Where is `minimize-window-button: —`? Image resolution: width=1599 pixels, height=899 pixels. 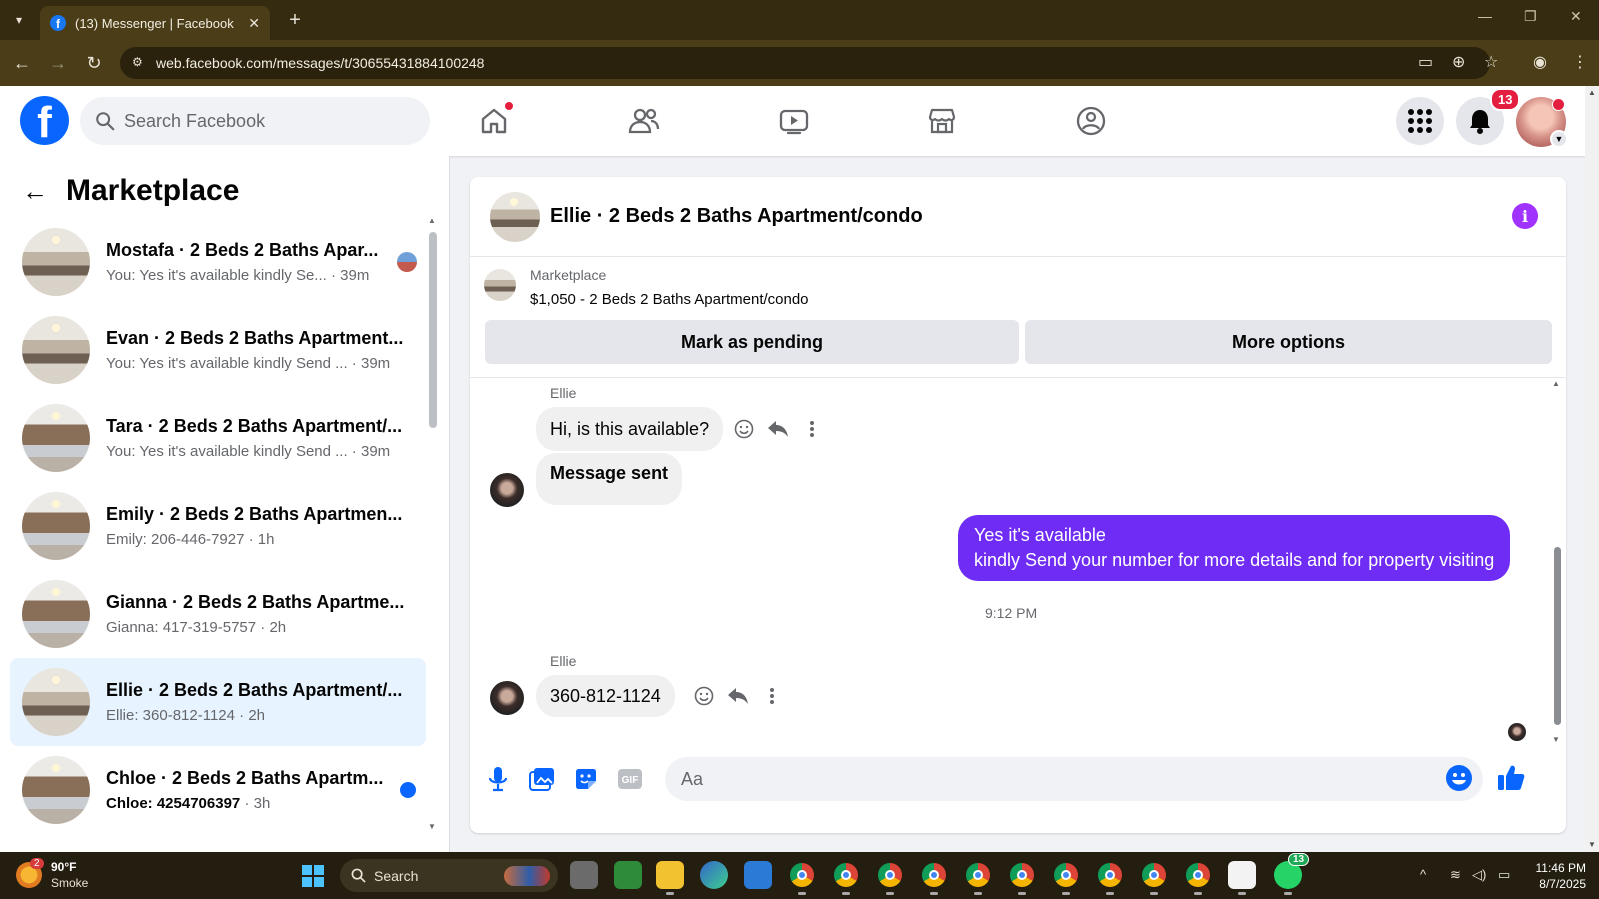
minimize-window-button: — is located at coordinates (1485, 16).